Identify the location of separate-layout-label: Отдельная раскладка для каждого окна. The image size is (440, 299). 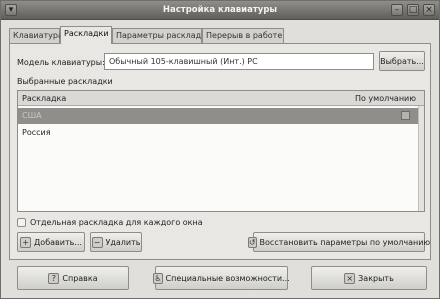
(116, 222).